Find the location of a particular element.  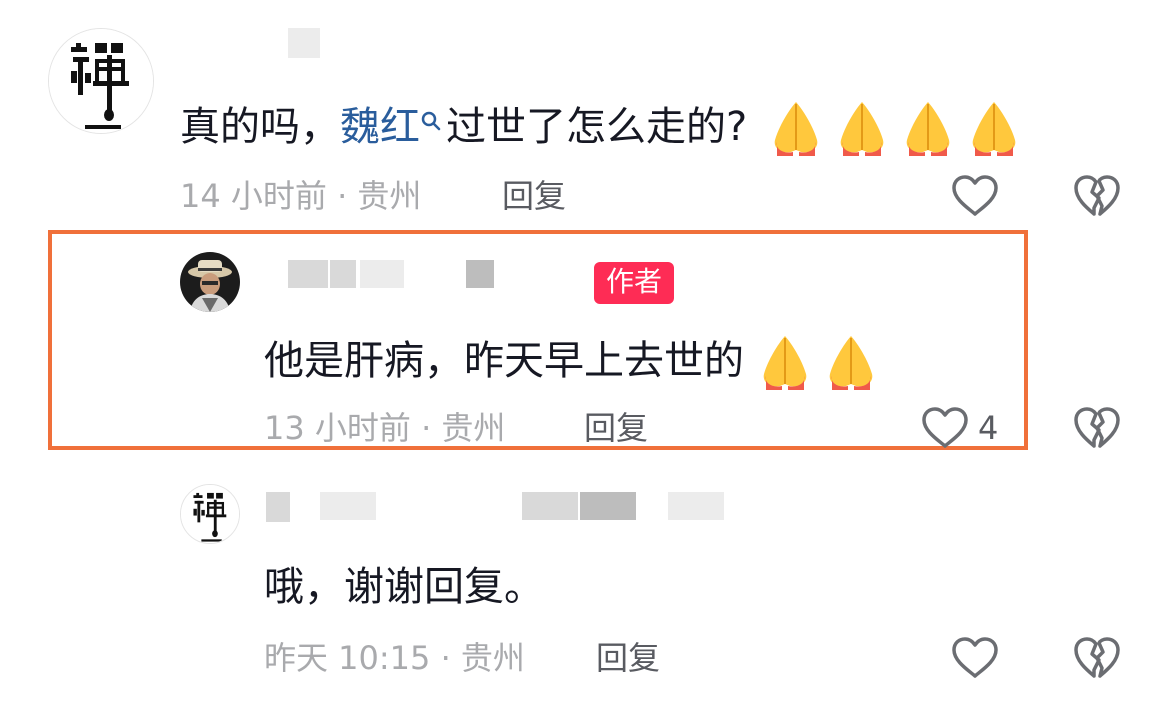

comment-text: 他是肝病，昨天早上去世的 is located at coordinates (573, 361).